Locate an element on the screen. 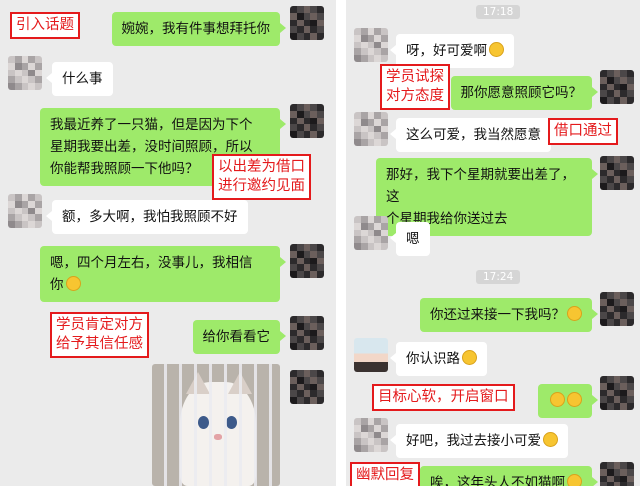 The height and width of the screenshot is (486, 640). message-bubble-other: 呀，好可爱啊 is located at coordinates (452, 51).